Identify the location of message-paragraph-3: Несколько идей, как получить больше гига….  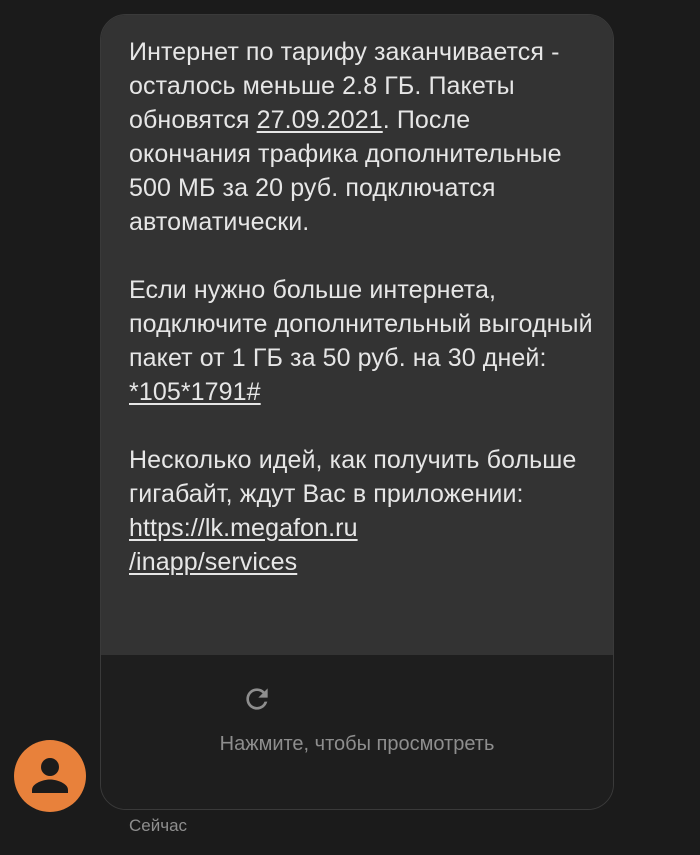
(364, 511).